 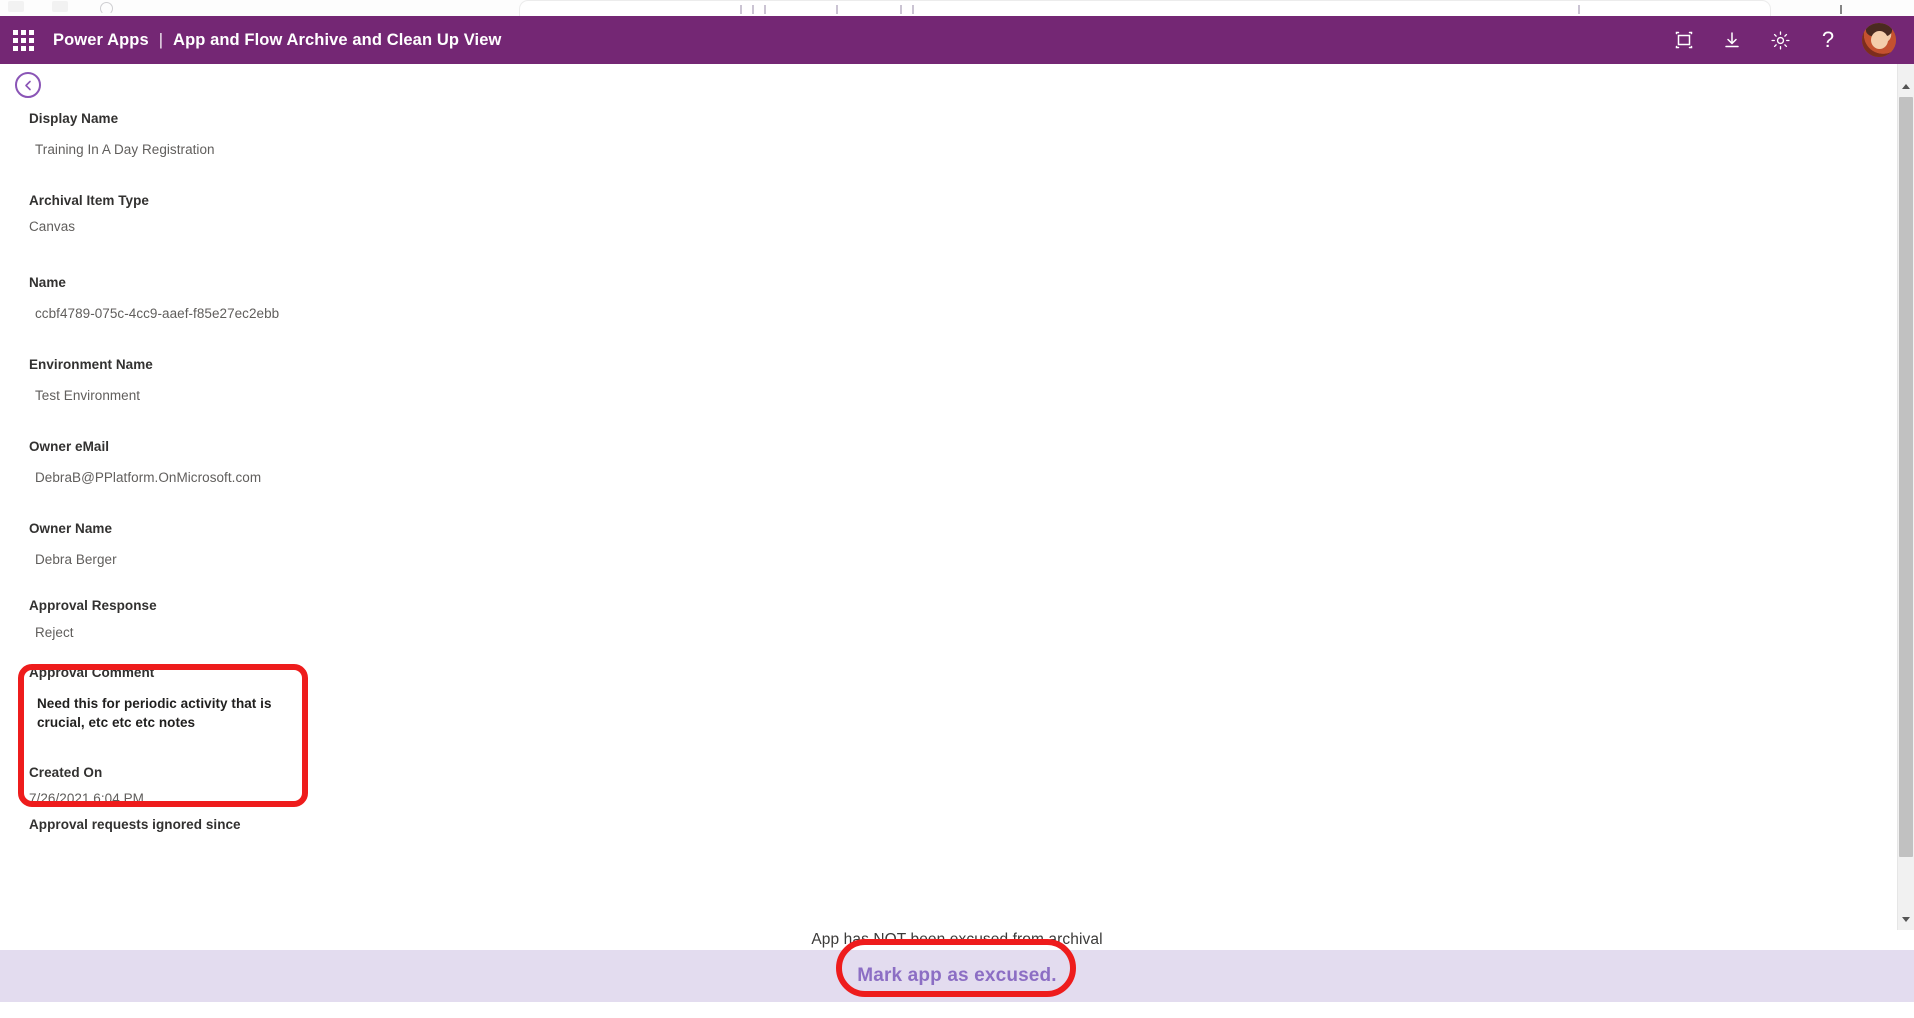 What do you see at coordinates (300, 786) in the screenshot?
I see `field-created-on: Created On 7/26/2021 6:04 PM` at bounding box center [300, 786].